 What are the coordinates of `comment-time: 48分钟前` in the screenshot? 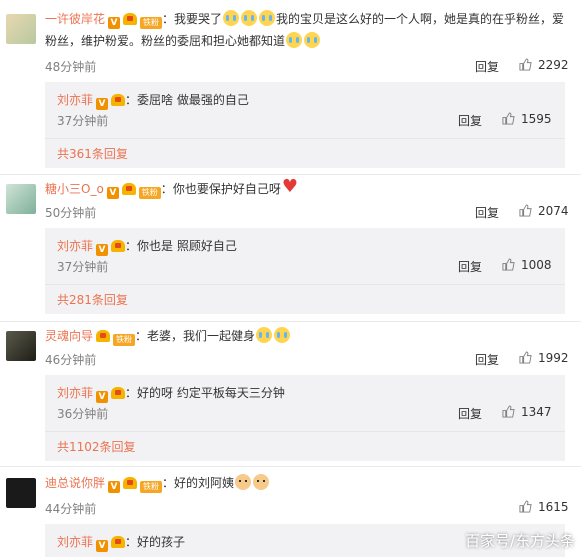 It's located at (71, 67).